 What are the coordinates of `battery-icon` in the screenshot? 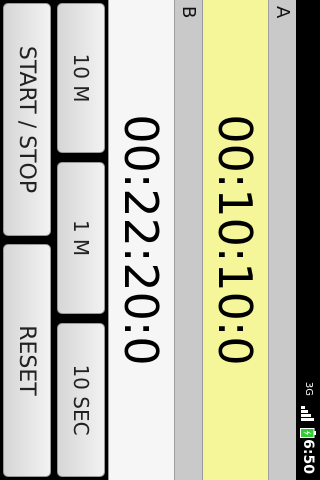 It's located at (308, 433).